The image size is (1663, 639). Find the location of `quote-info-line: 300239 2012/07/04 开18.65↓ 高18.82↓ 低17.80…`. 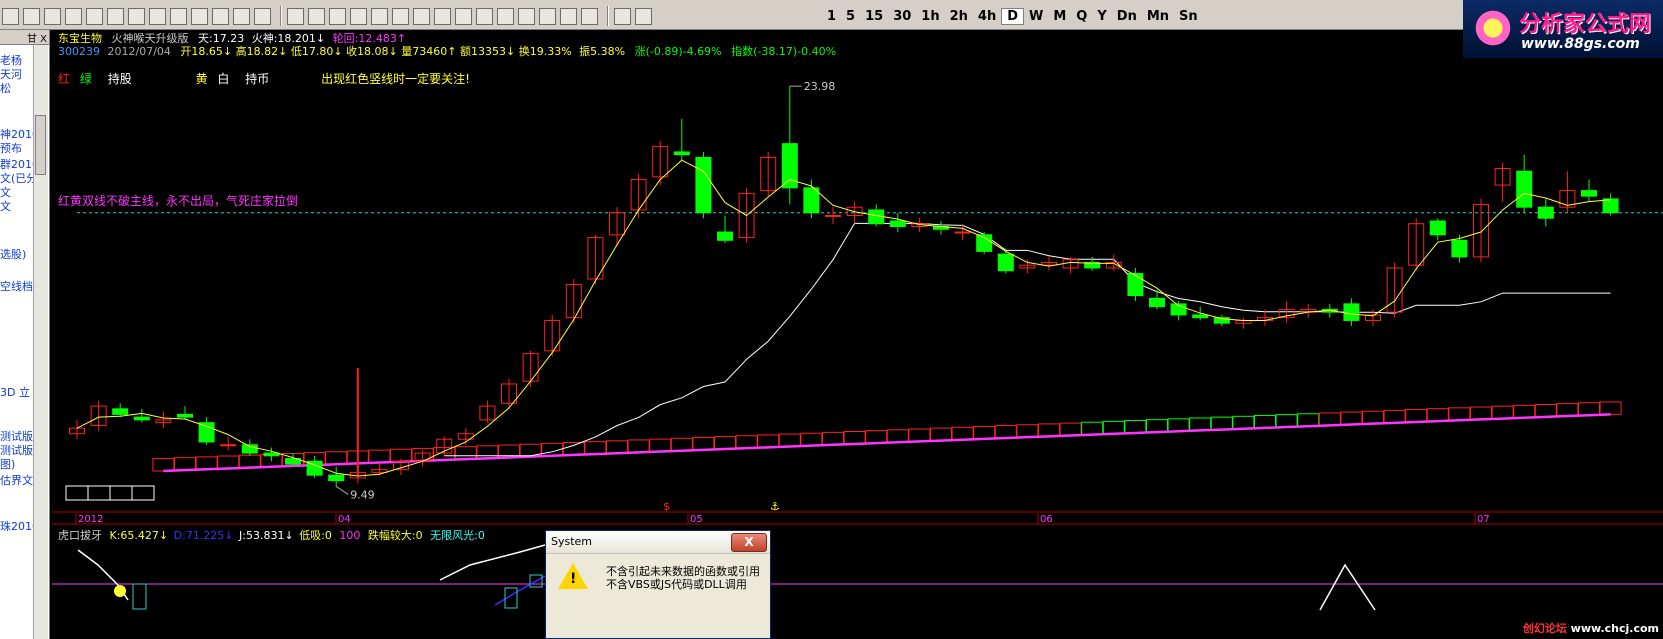

quote-info-line: 300239 2012/07/04 开18.65↓ 高18.82↓ 低17.80… is located at coordinates (447, 50).